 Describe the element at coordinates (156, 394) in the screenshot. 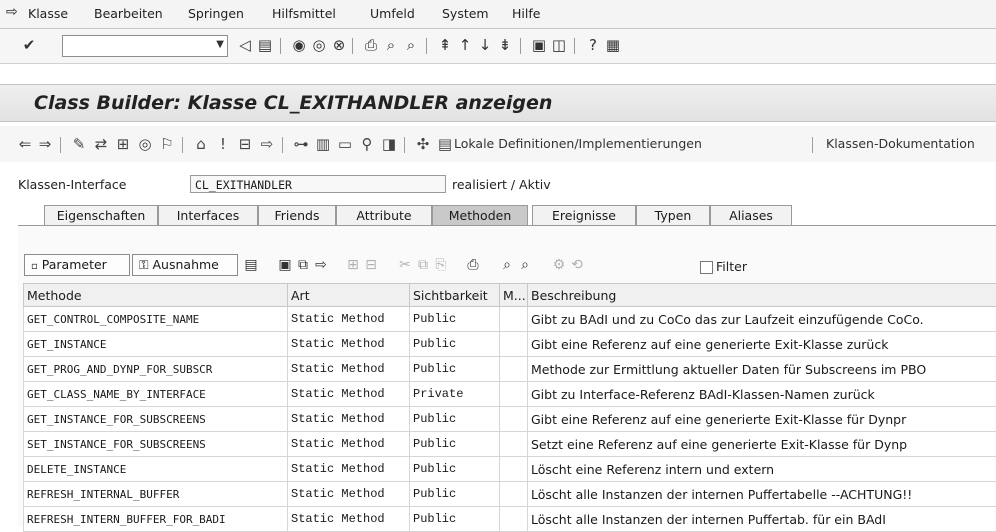

I see `method-name-cell: GET_CLASS_NAME_BY_INTERFACE` at that location.